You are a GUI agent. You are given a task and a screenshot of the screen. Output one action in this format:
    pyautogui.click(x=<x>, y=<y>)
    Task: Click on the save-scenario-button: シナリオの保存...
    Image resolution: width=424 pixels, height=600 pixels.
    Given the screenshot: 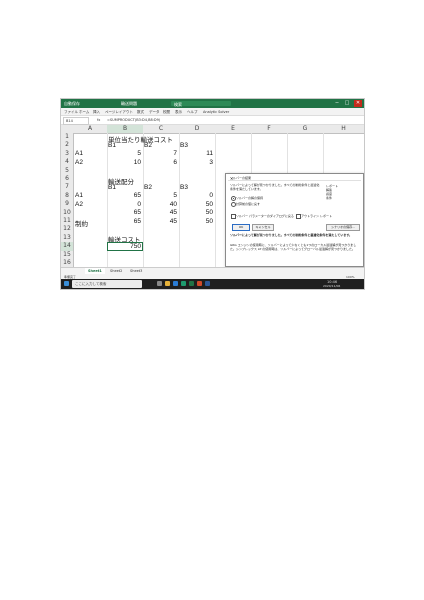 What is the action you would take?
    pyautogui.click(x=343, y=227)
    